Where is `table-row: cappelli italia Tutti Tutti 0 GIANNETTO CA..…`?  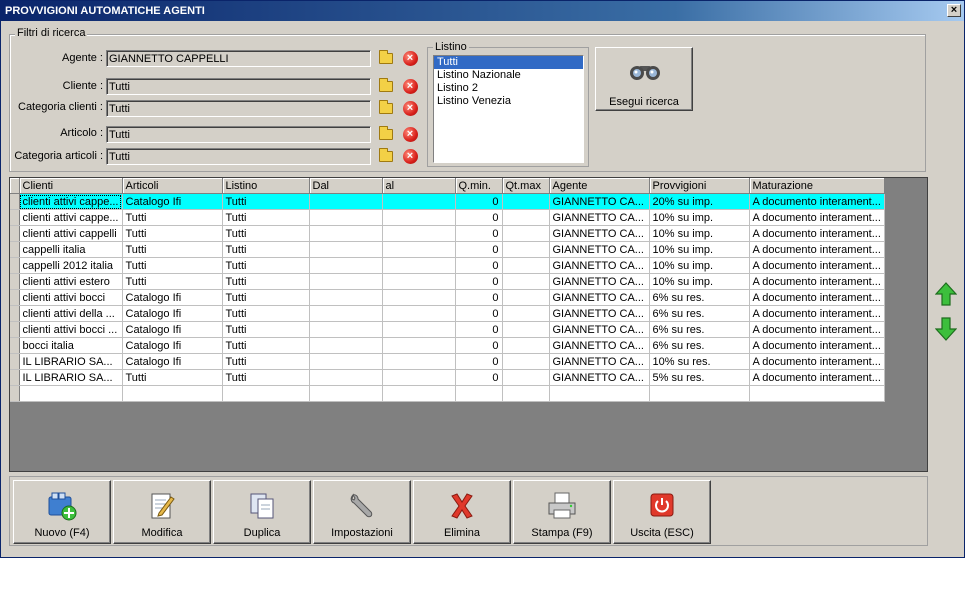 table-row: cappelli italia Tutti Tutti 0 GIANNETTO CA..… is located at coordinates (447, 249).